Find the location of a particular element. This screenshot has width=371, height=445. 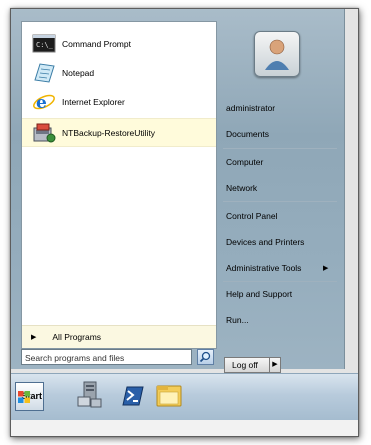

internet-explorer-icon: e is located at coordinates (44, 102).